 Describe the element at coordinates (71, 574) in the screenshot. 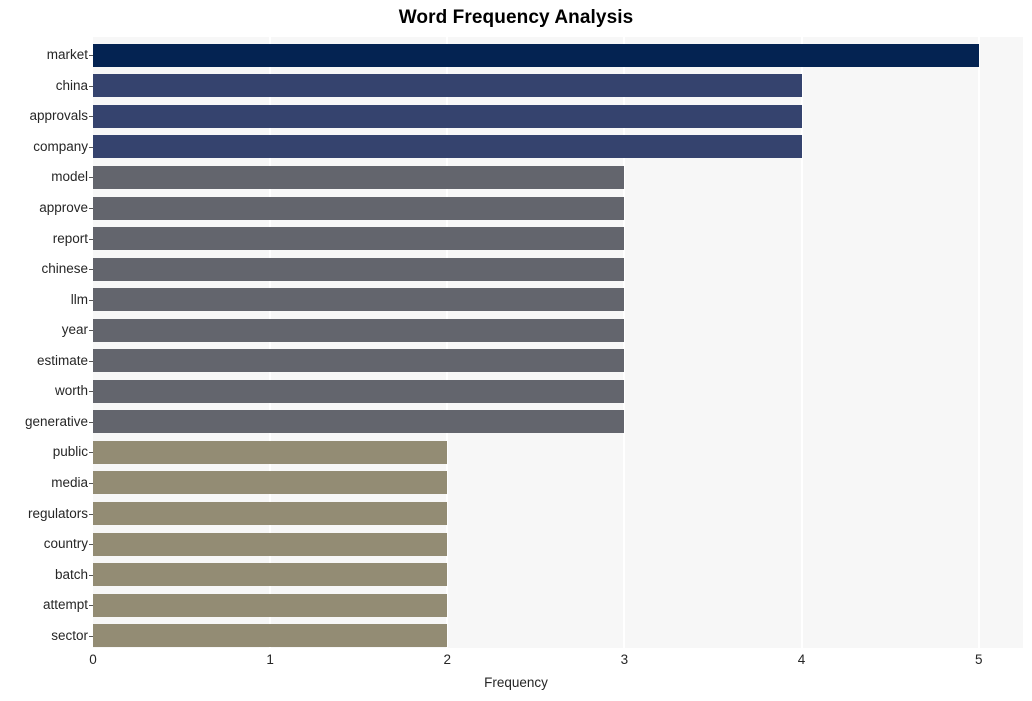

I see `y-tick-label: batch` at that location.